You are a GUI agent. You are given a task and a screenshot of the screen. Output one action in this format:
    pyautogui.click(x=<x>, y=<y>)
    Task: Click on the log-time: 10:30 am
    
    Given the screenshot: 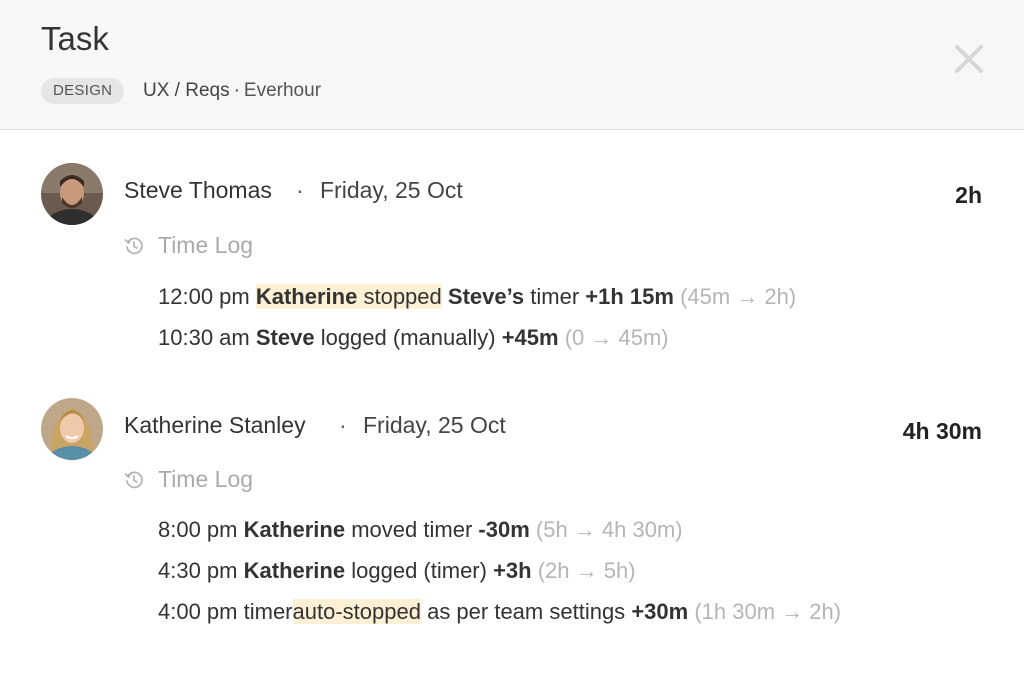 What is the action you would take?
    pyautogui.click(x=204, y=337)
    